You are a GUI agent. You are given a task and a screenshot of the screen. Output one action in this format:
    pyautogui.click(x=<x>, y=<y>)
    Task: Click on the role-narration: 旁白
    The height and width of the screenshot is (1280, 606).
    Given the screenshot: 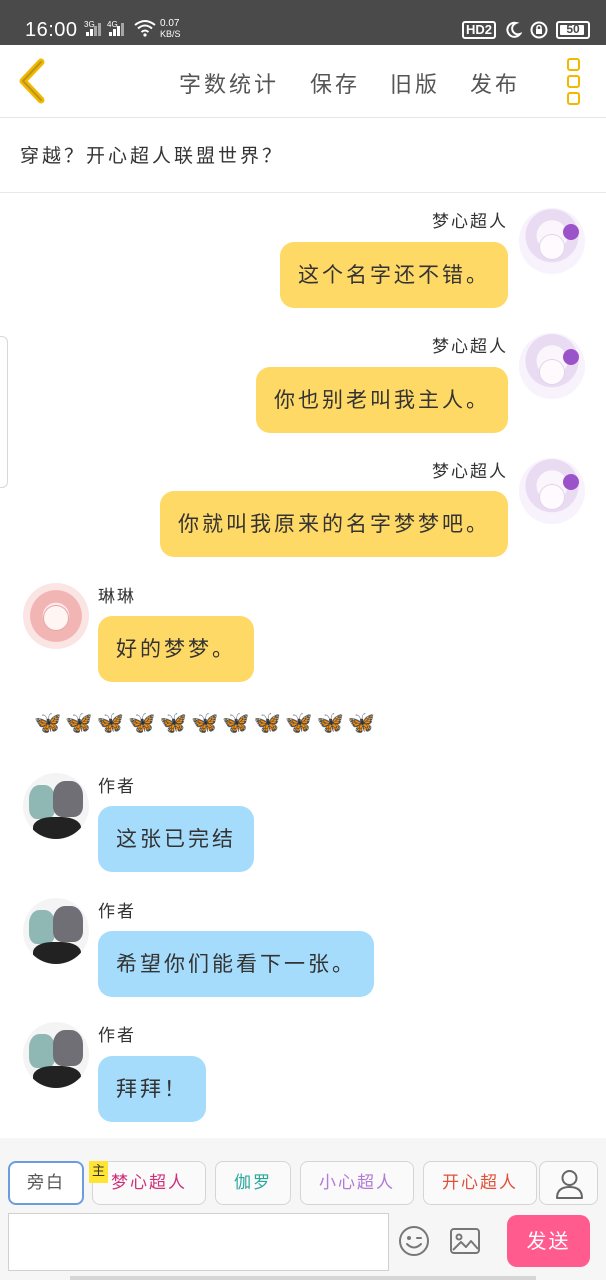 What is the action you would take?
    pyautogui.click(x=46, y=1183)
    